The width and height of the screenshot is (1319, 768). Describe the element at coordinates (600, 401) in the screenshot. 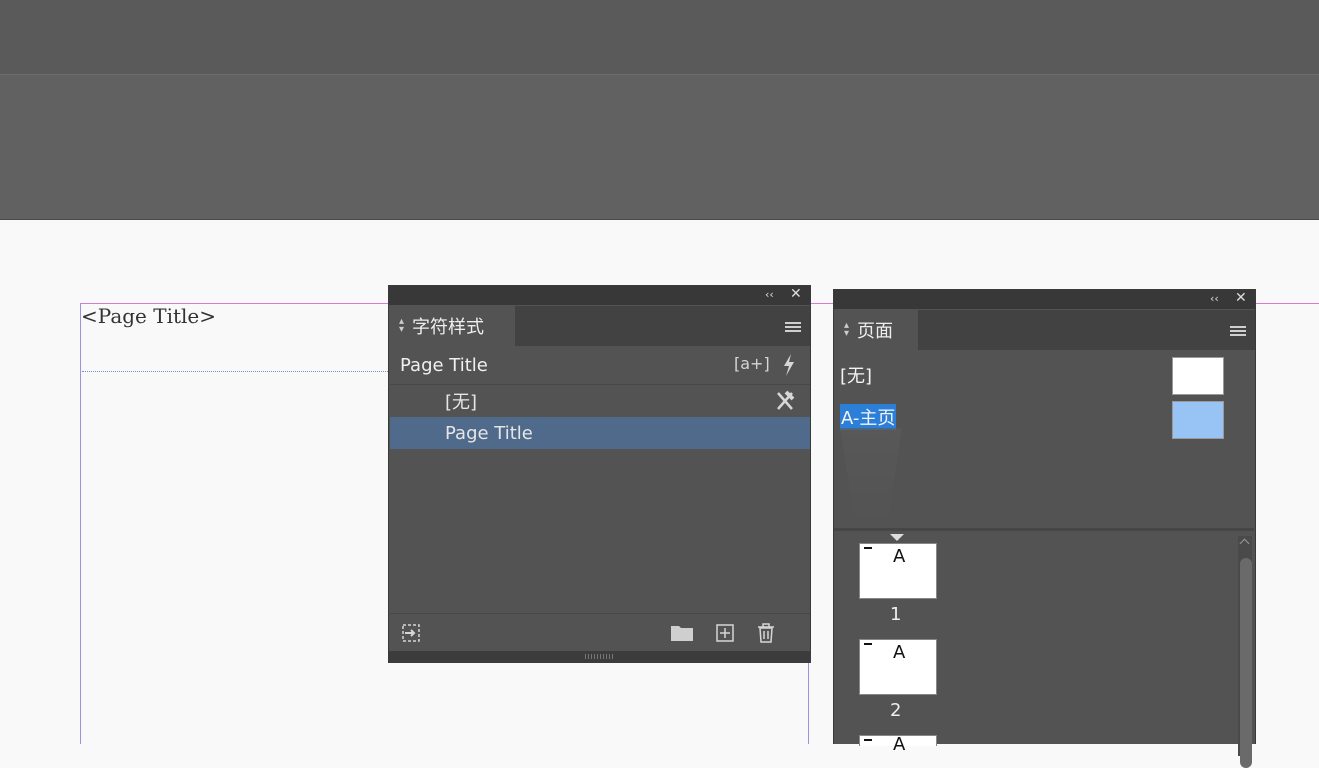

I see `style-item-none: [无]` at that location.